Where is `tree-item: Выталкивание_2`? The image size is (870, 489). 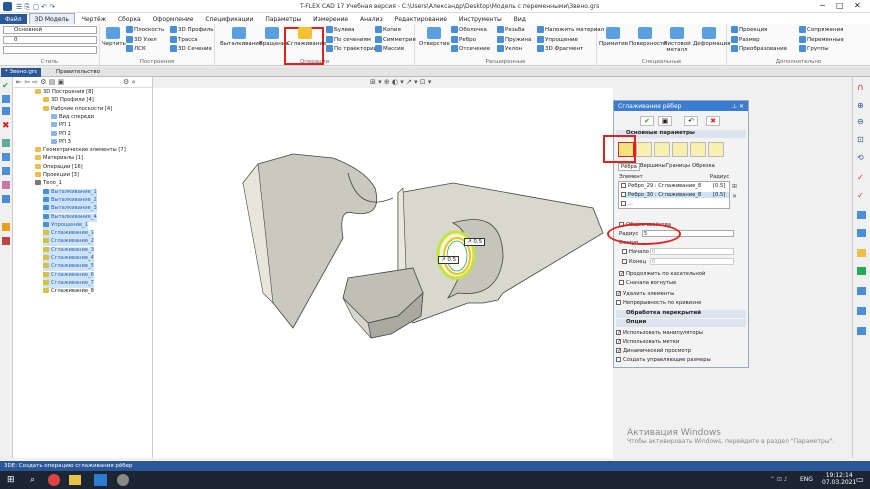
tree-item: Выталкивание_2 is located at coordinates (70, 200).